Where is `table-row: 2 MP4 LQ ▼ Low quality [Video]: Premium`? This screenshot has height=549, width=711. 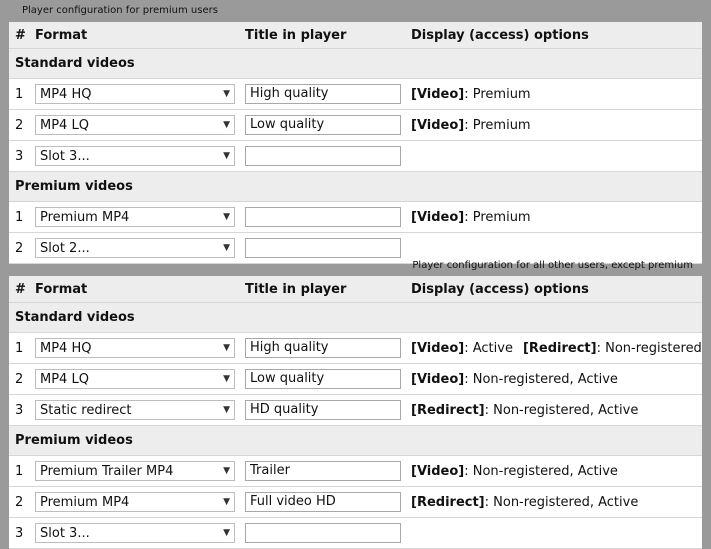
table-row: 2 MP4 LQ ▼ Low quality [Video]: Premium is located at coordinates (355, 125).